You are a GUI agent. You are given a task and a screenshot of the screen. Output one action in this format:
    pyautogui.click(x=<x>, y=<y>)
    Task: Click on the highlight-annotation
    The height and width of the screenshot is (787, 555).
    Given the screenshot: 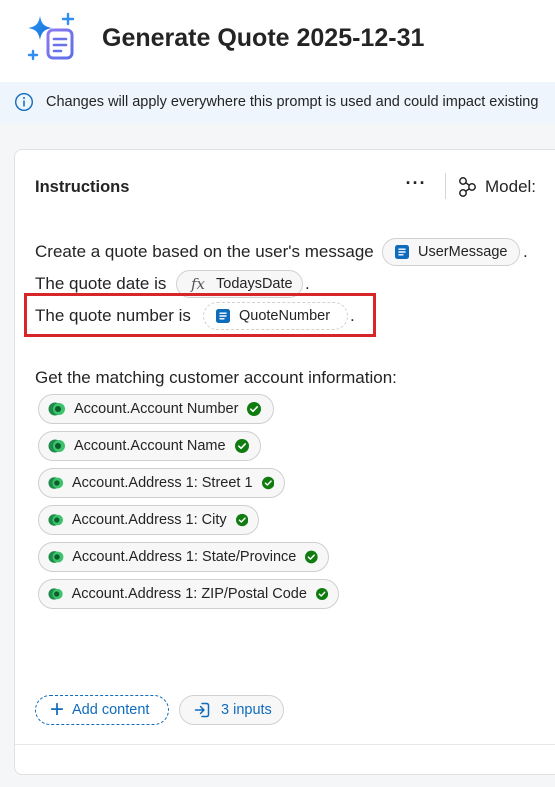 What is the action you would take?
    pyautogui.click(x=200, y=315)
    